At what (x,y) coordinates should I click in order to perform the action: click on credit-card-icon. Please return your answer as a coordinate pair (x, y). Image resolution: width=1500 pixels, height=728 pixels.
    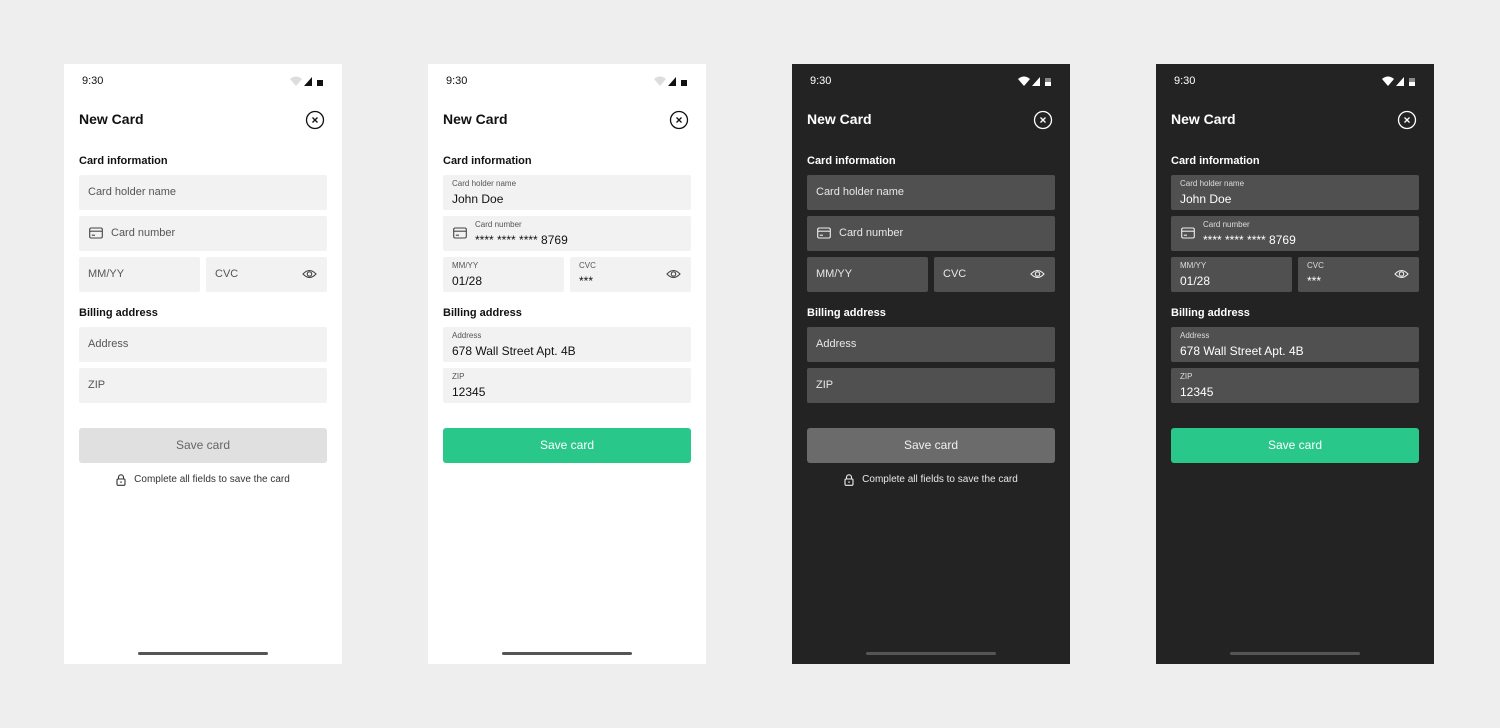
    Looking at the image, I should click on (96, 233).